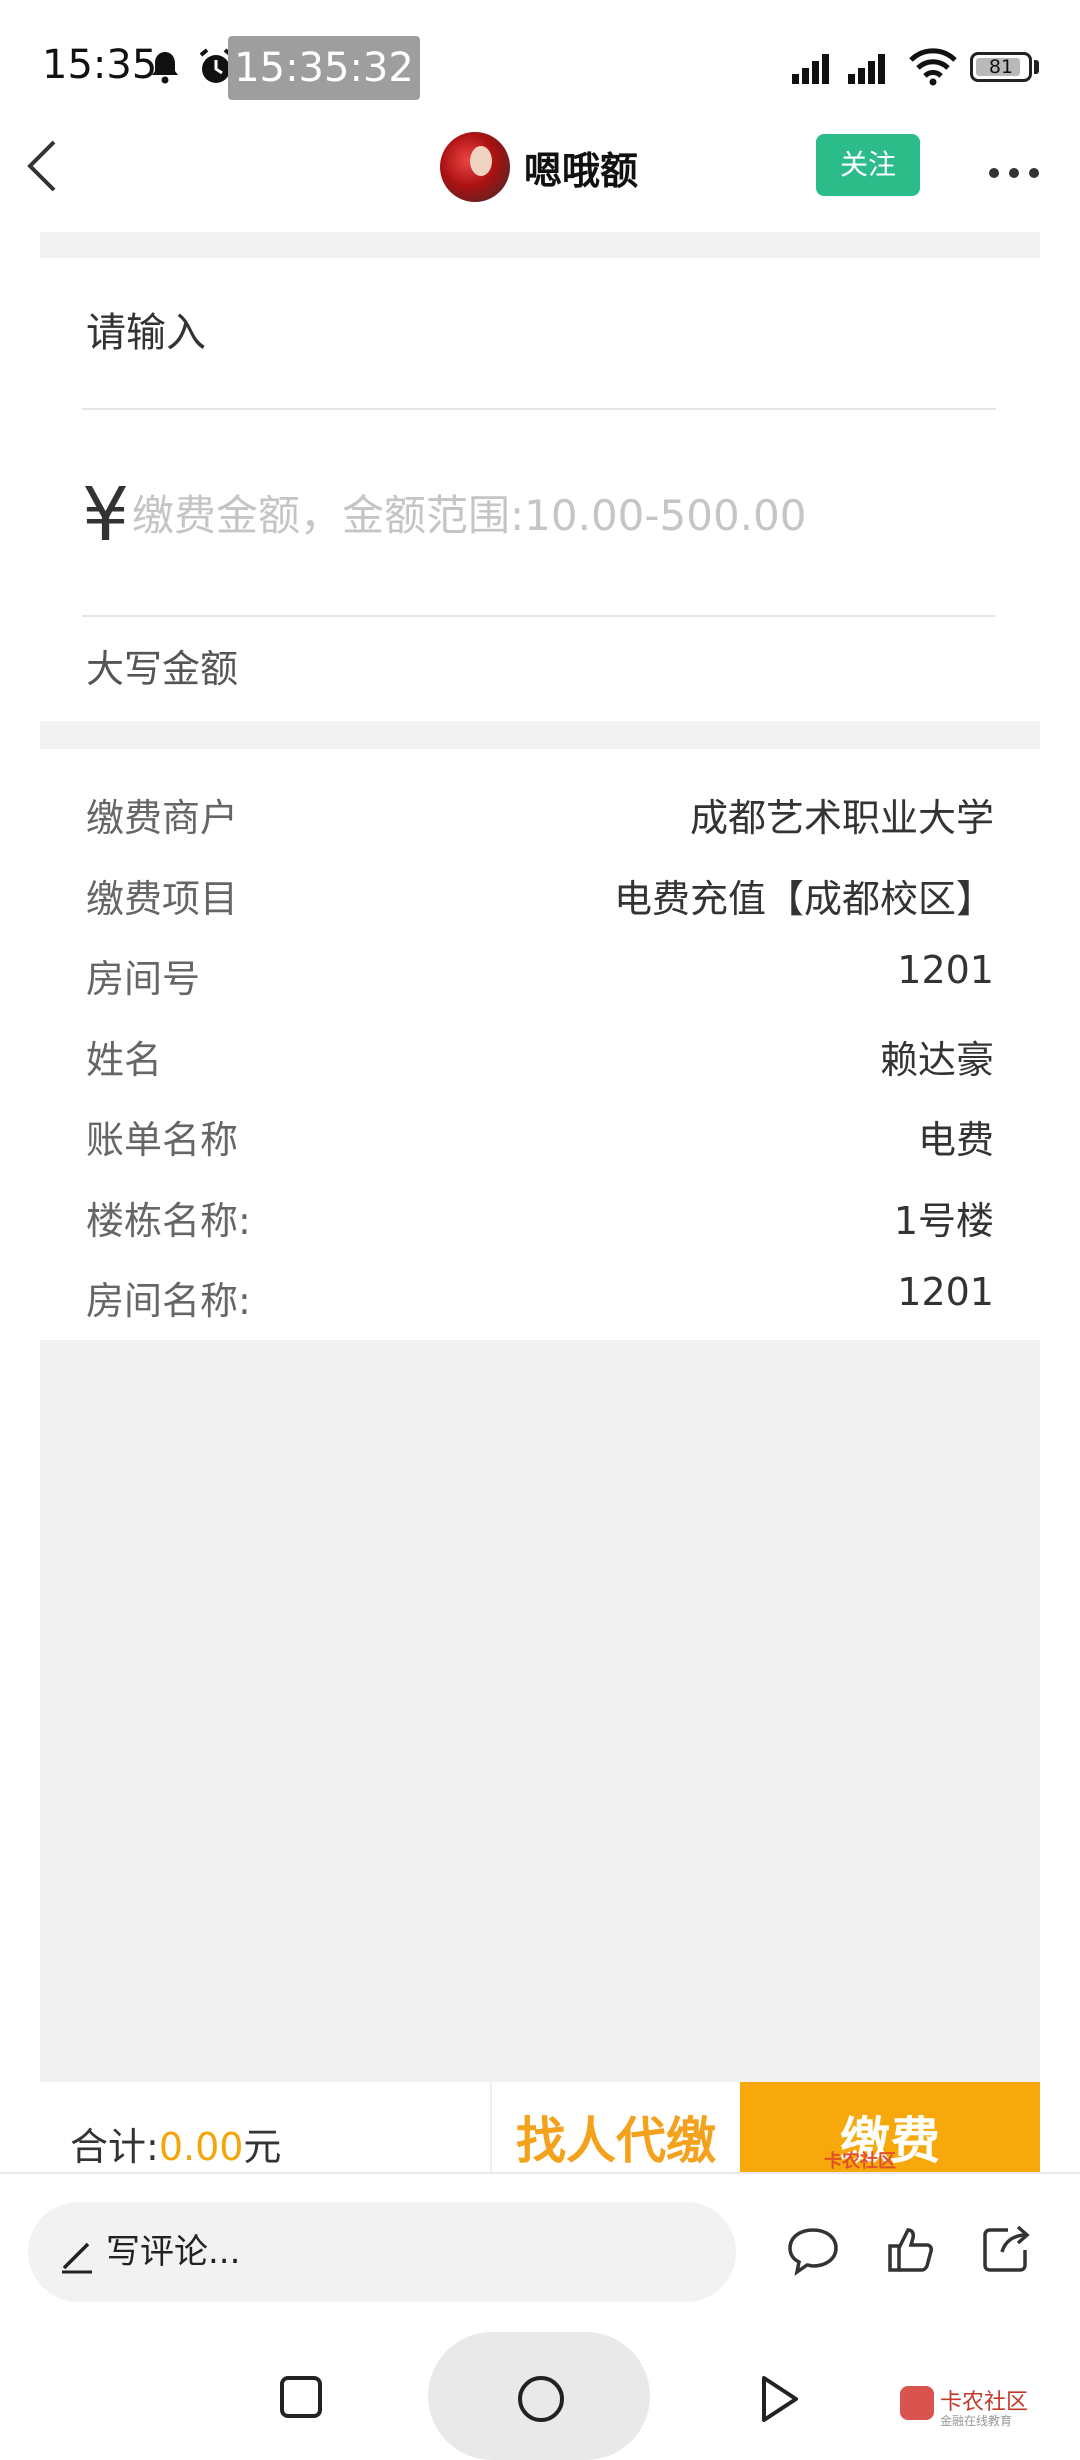 This screenshot has width=1080, height=2460. Describe the element at coordinates (301, 2397) in the screenshot. I see `recent-apps-icon` at that location.